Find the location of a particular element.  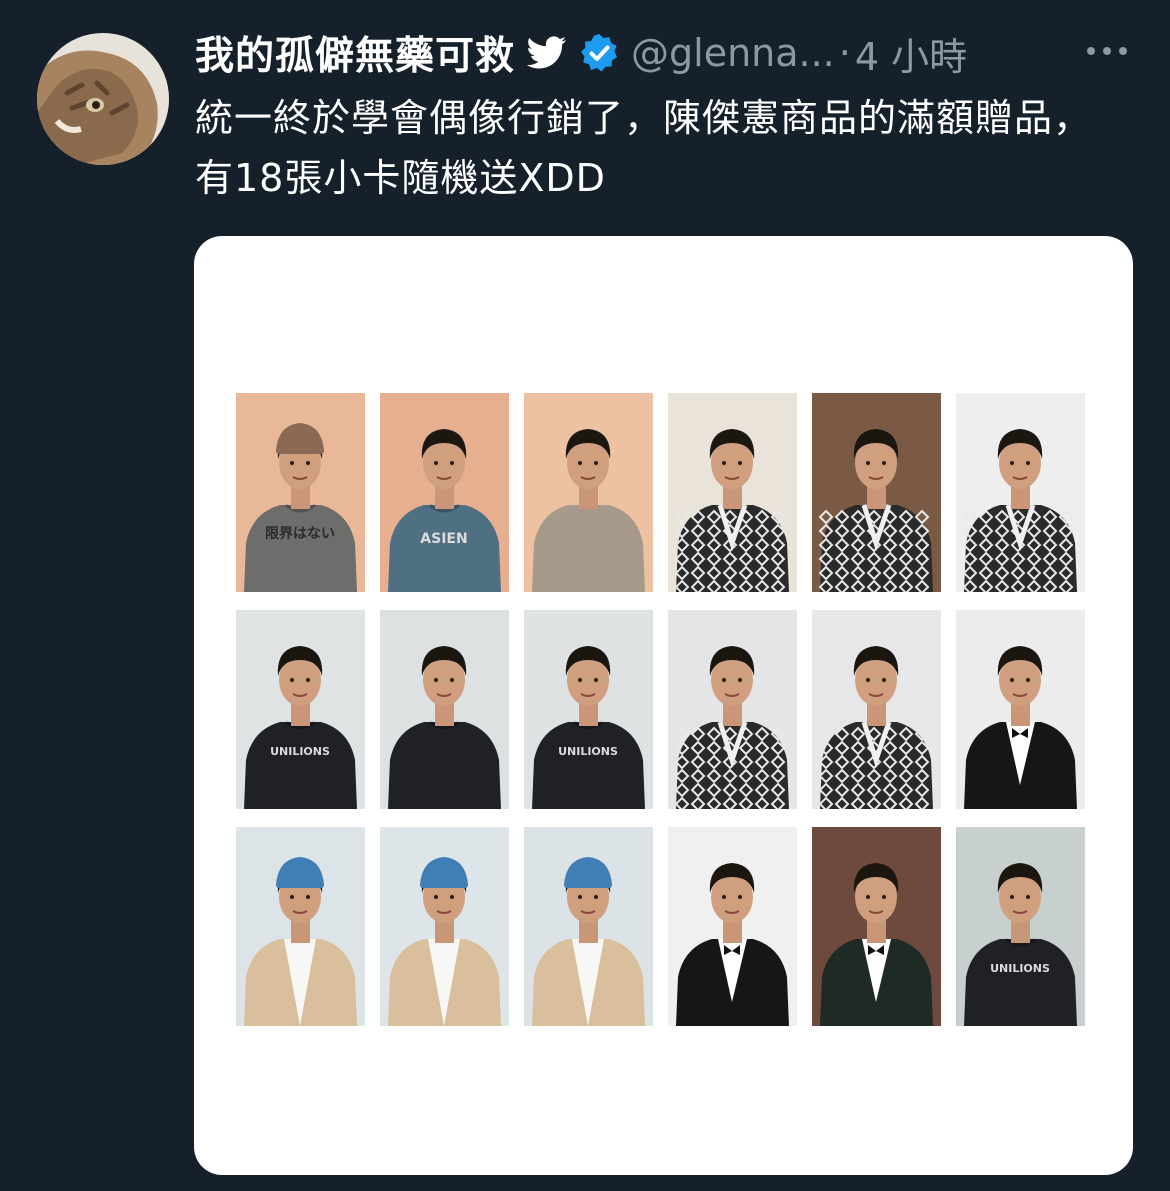

photo-card-image: 限界はない is located at coordinates (300, 492).